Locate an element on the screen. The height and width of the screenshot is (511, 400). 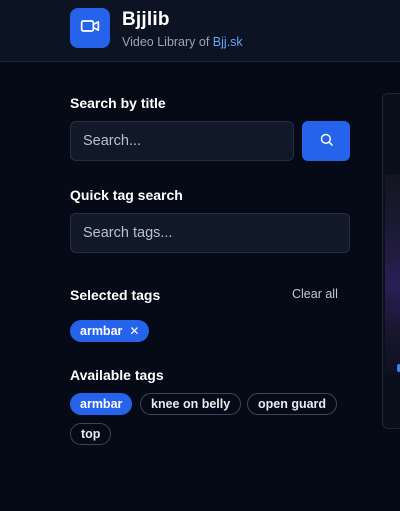
search-icon is located at coordinates (326, 141).